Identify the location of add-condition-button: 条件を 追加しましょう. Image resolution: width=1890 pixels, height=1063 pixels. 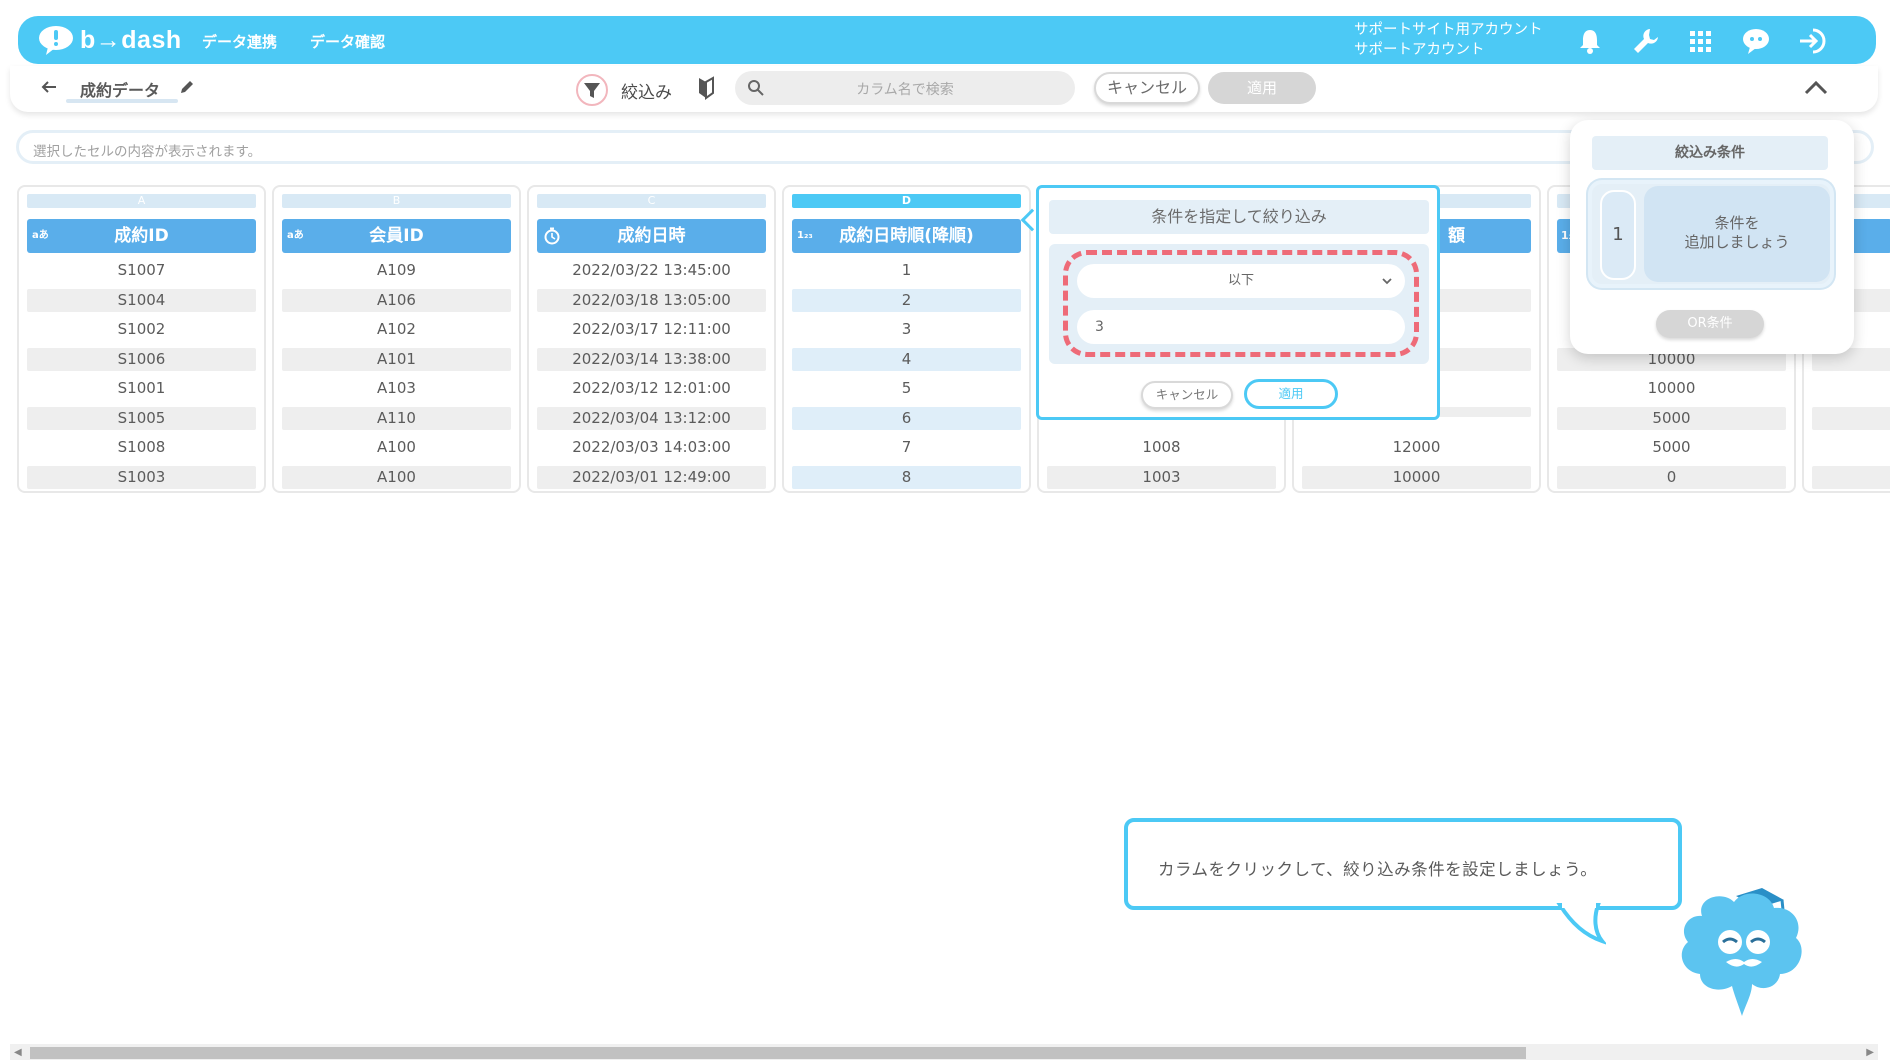
(1737, 234).